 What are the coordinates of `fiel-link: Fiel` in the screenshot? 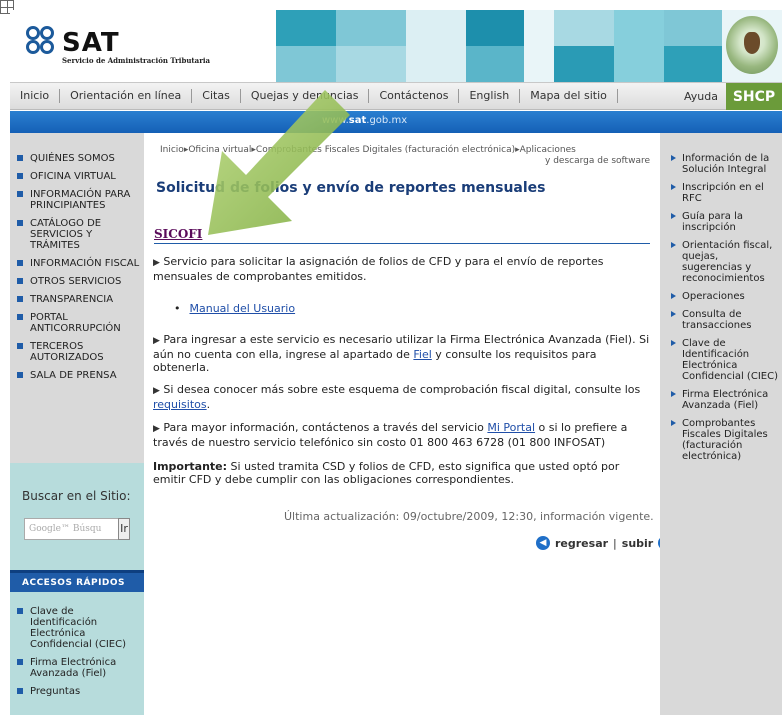 It's located at (422, 354).